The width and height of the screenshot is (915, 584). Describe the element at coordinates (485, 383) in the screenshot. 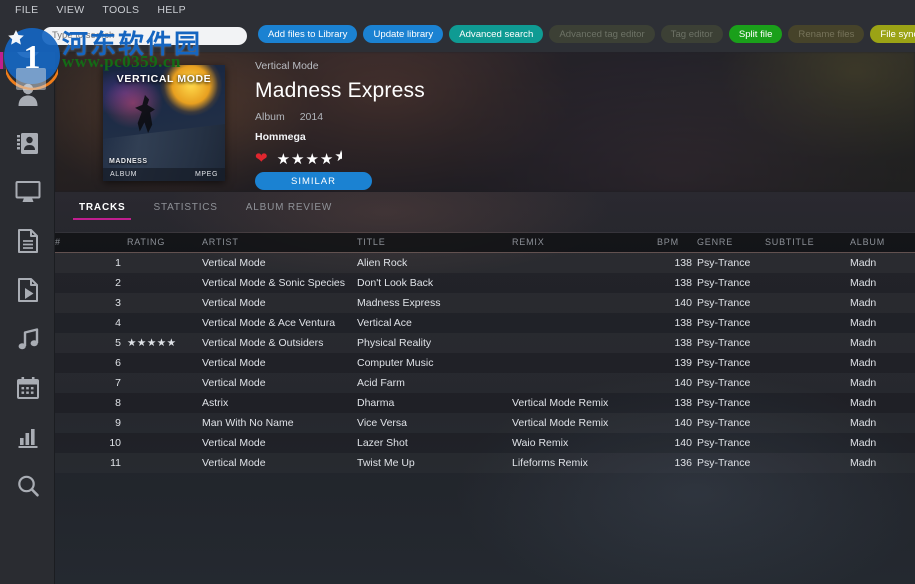

I see `table-row: 7 Vertical Mode Acid Farm 140 Psy-Trance Madn` at that location.